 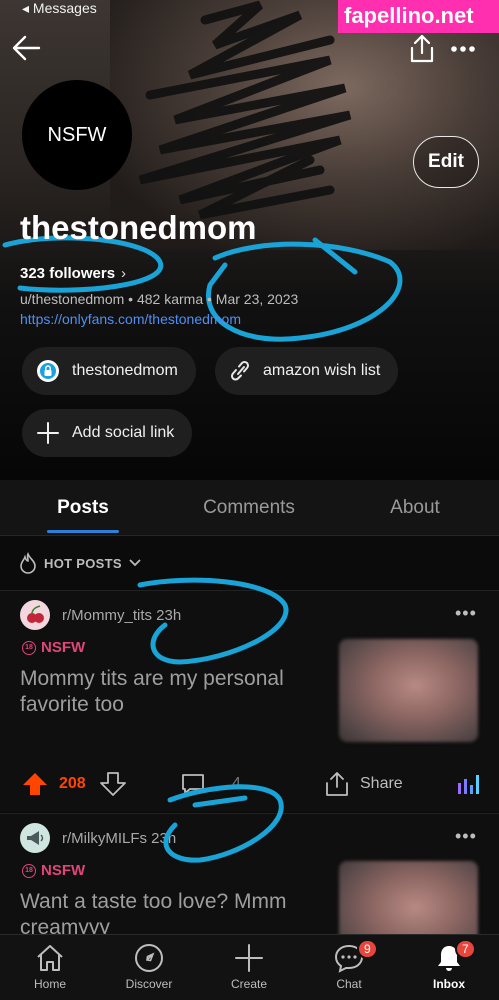 I want to click on tab-about: About, so click(x=415, y=508).